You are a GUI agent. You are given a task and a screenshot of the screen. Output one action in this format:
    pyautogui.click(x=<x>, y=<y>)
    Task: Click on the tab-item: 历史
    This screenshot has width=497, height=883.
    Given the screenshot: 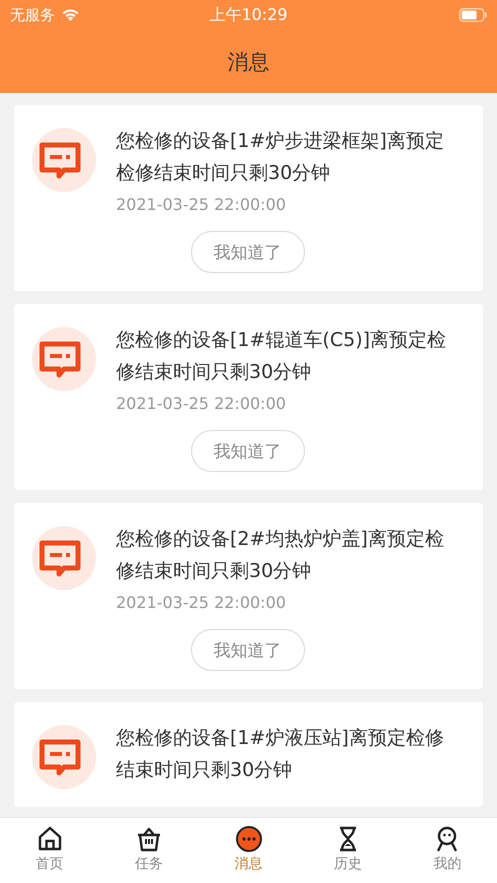 What is the action you would take?
    pyautogui.click(x=348, y=850)
    